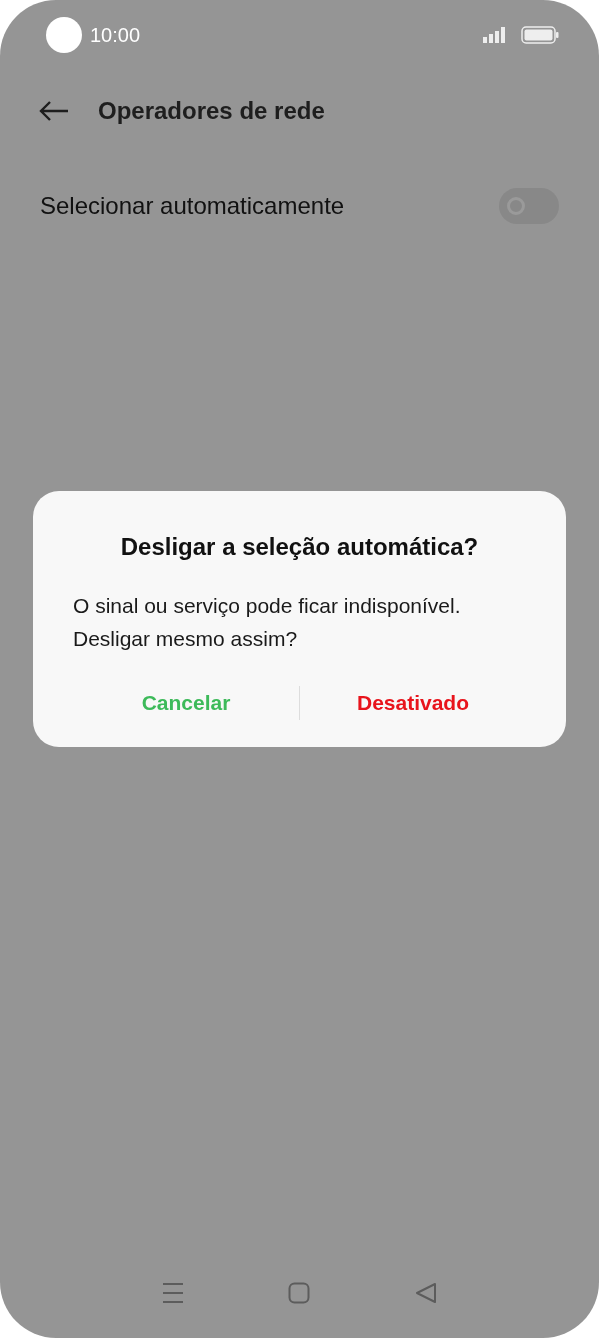  What do you see at coordinates (495, 35) in the screenshot?
I see `signal-icon` at bounding box center [495, 35].